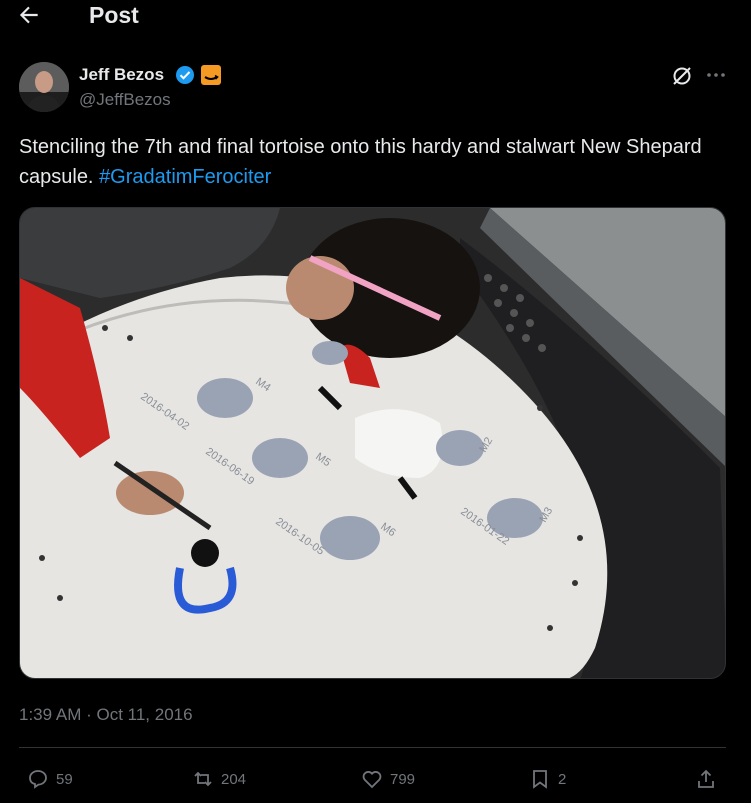 The width and height of the screenshot is (751, 803). I want to click on divider, so click(372, 747).